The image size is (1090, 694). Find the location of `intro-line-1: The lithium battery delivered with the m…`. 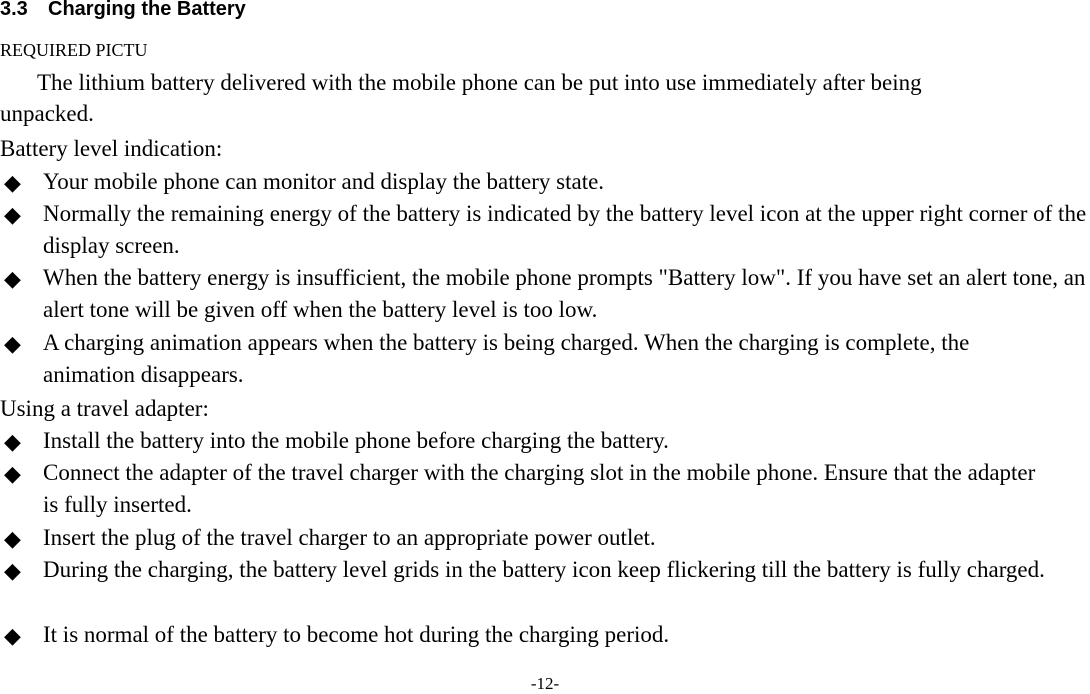

intro-line-1: The lithium battery delivered with the m… is located at coordinates (479, 82).